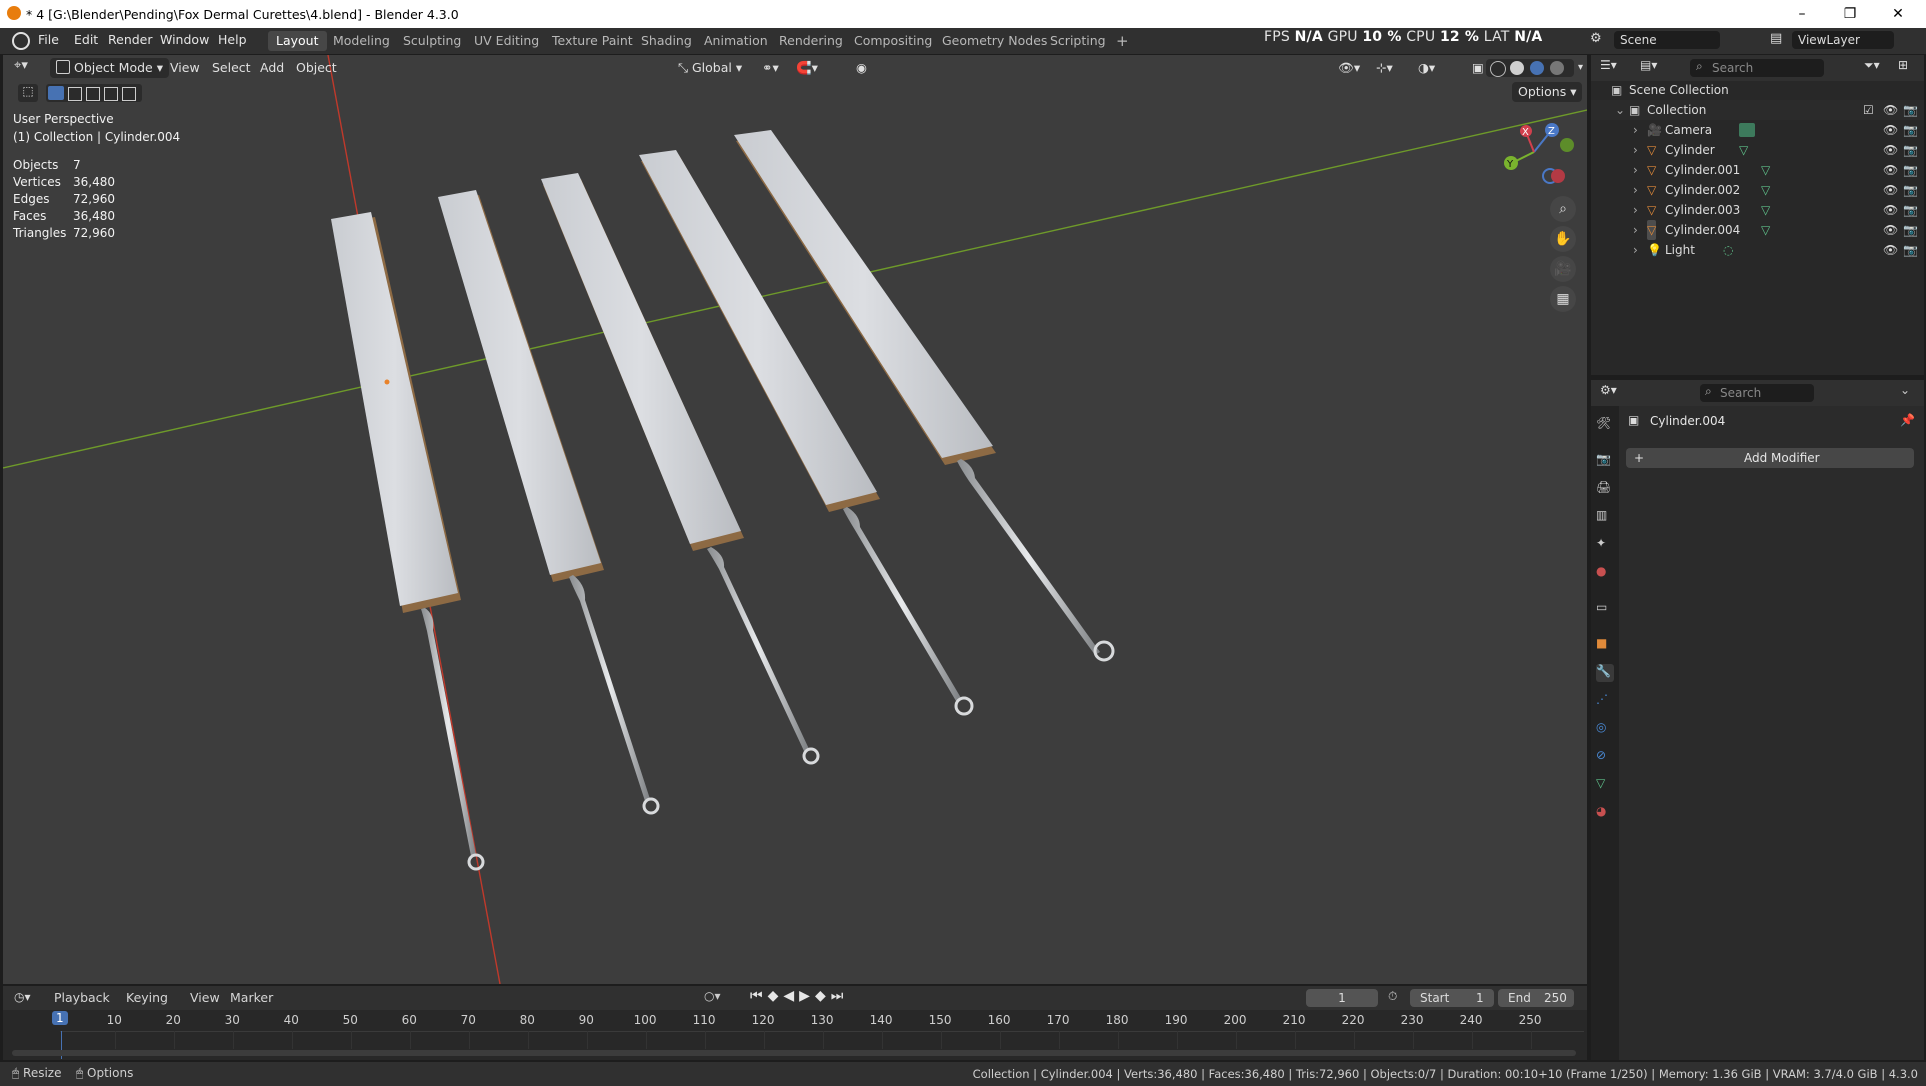  What do you see at coordinates (1605, 489) in the screenshot?
I see `output-tab-icon: 🖨` at bounding box center [1605, 489].